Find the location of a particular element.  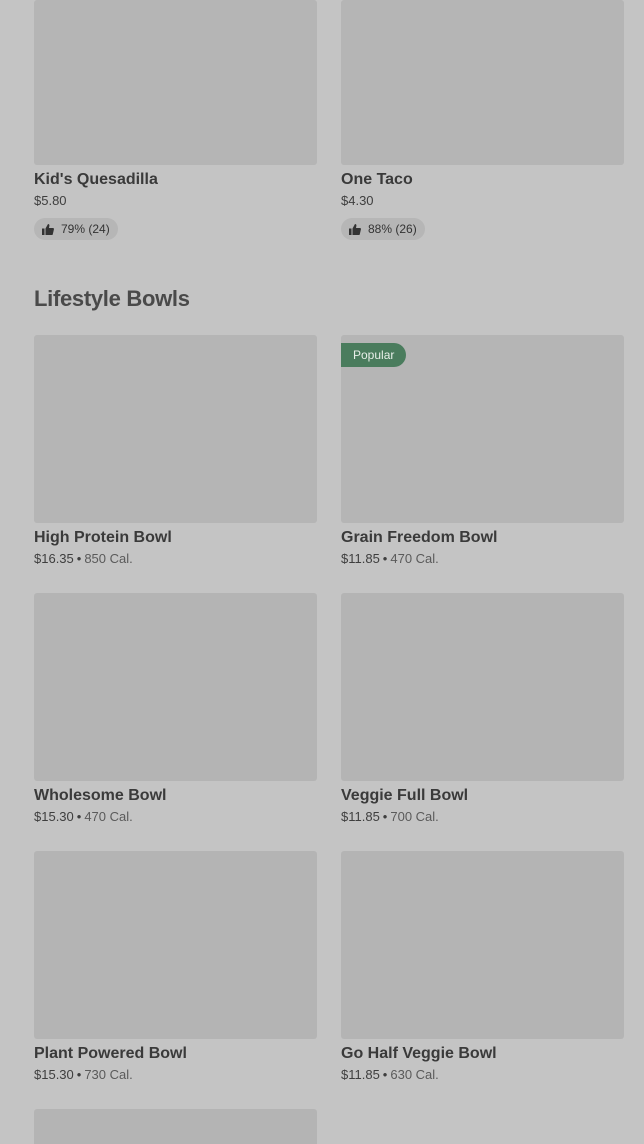

rating-badge: 88% (26) is located at coordinates (383, 229).